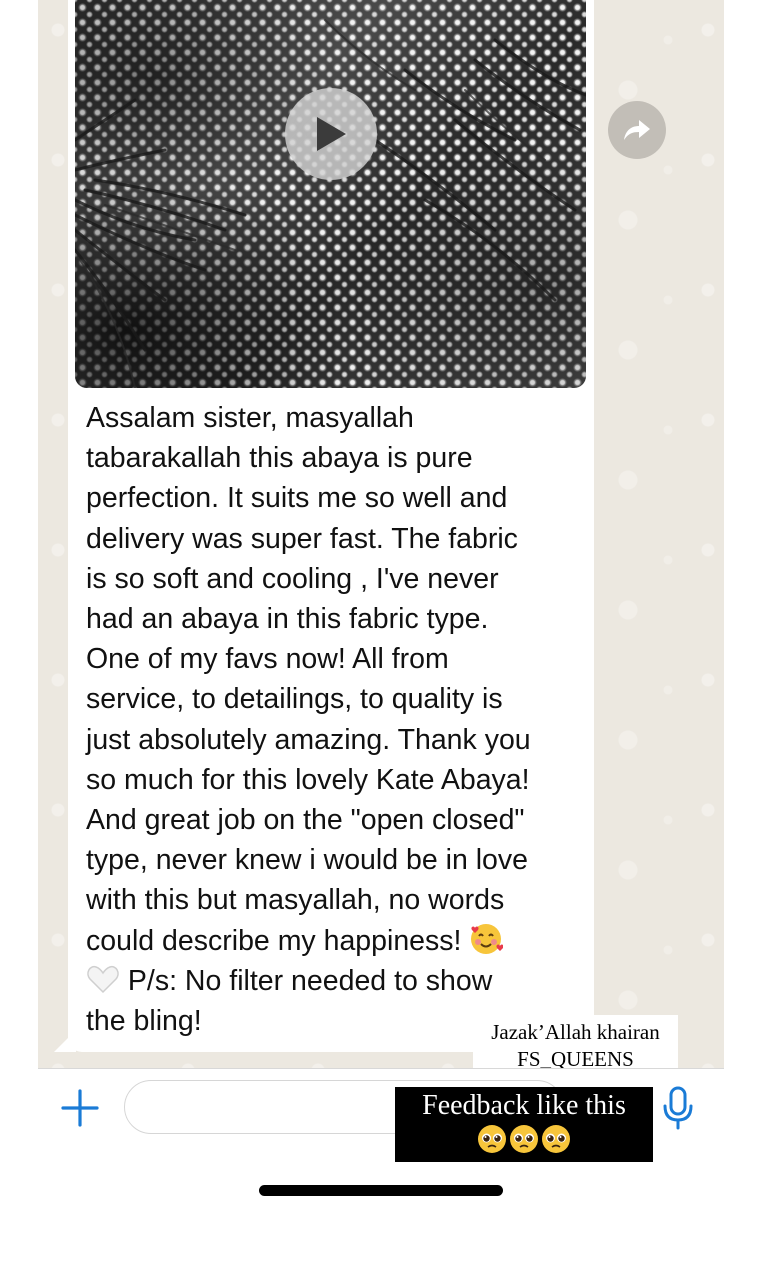 The height and width of the screenshot is (1280, 780). What do you see at coordinates (524, 1105) in the screenshot?
I see `feedback-text: Feedback like this` at bounding box center [524, 1105].